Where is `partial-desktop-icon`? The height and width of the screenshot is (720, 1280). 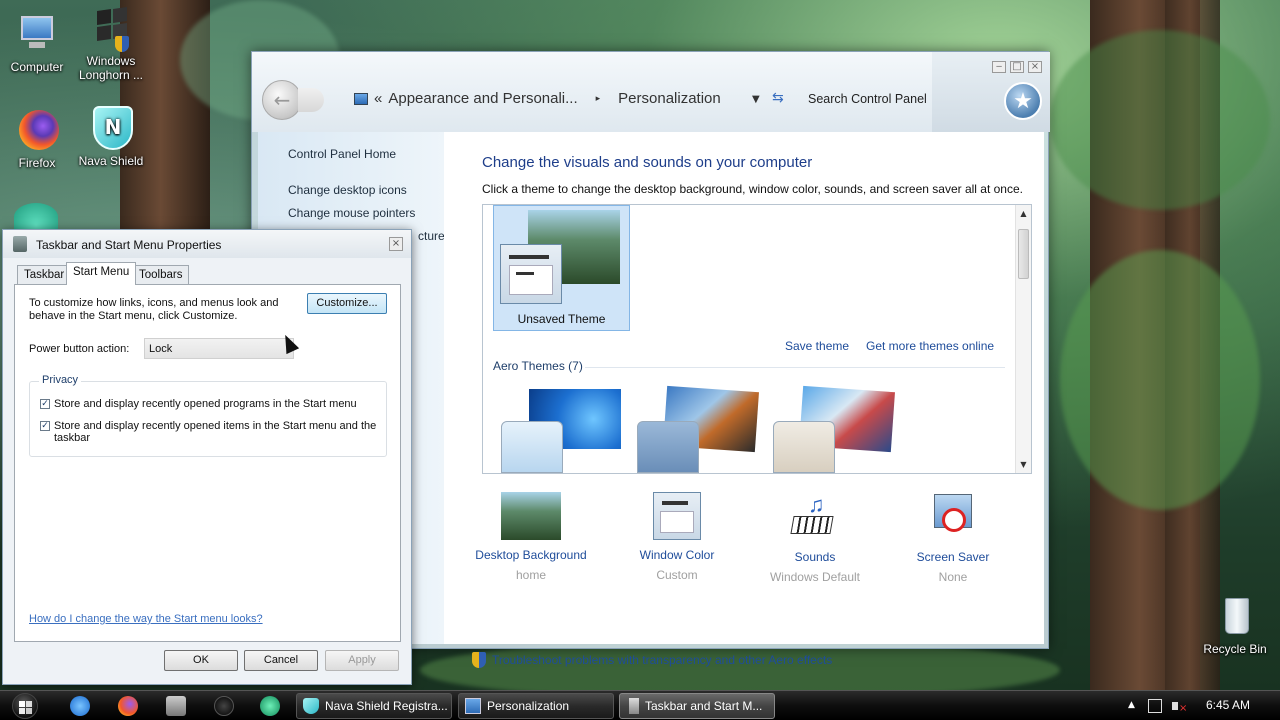
partial-desktop-icon is located at coordinates (36, 217).